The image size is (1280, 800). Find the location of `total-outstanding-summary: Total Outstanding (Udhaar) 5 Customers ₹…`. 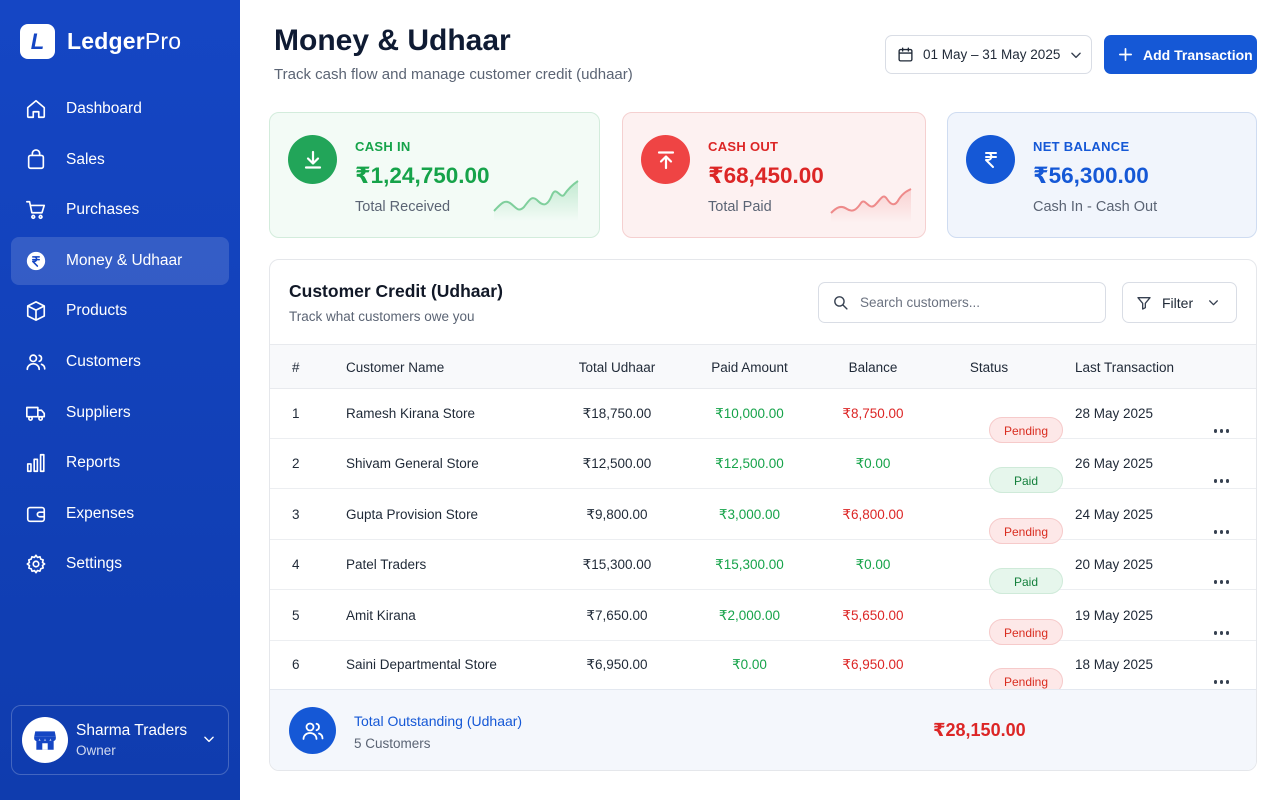

total-outstanding-summary: Total Outstanding (Udhaar) 5 Customers ₹… is located at coordinates (763, 729).